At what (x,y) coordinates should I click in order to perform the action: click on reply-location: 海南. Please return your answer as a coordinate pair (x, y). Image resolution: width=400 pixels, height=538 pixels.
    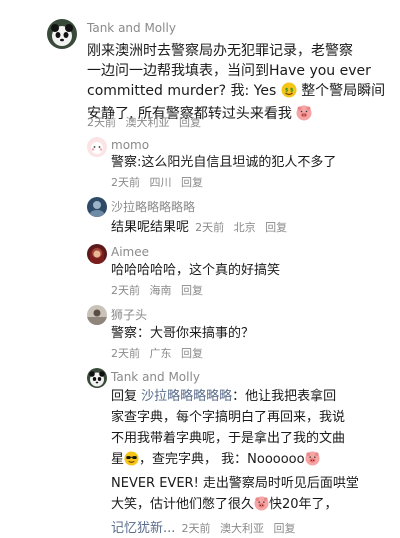
    Looking at the image, I should click on (160, 290).